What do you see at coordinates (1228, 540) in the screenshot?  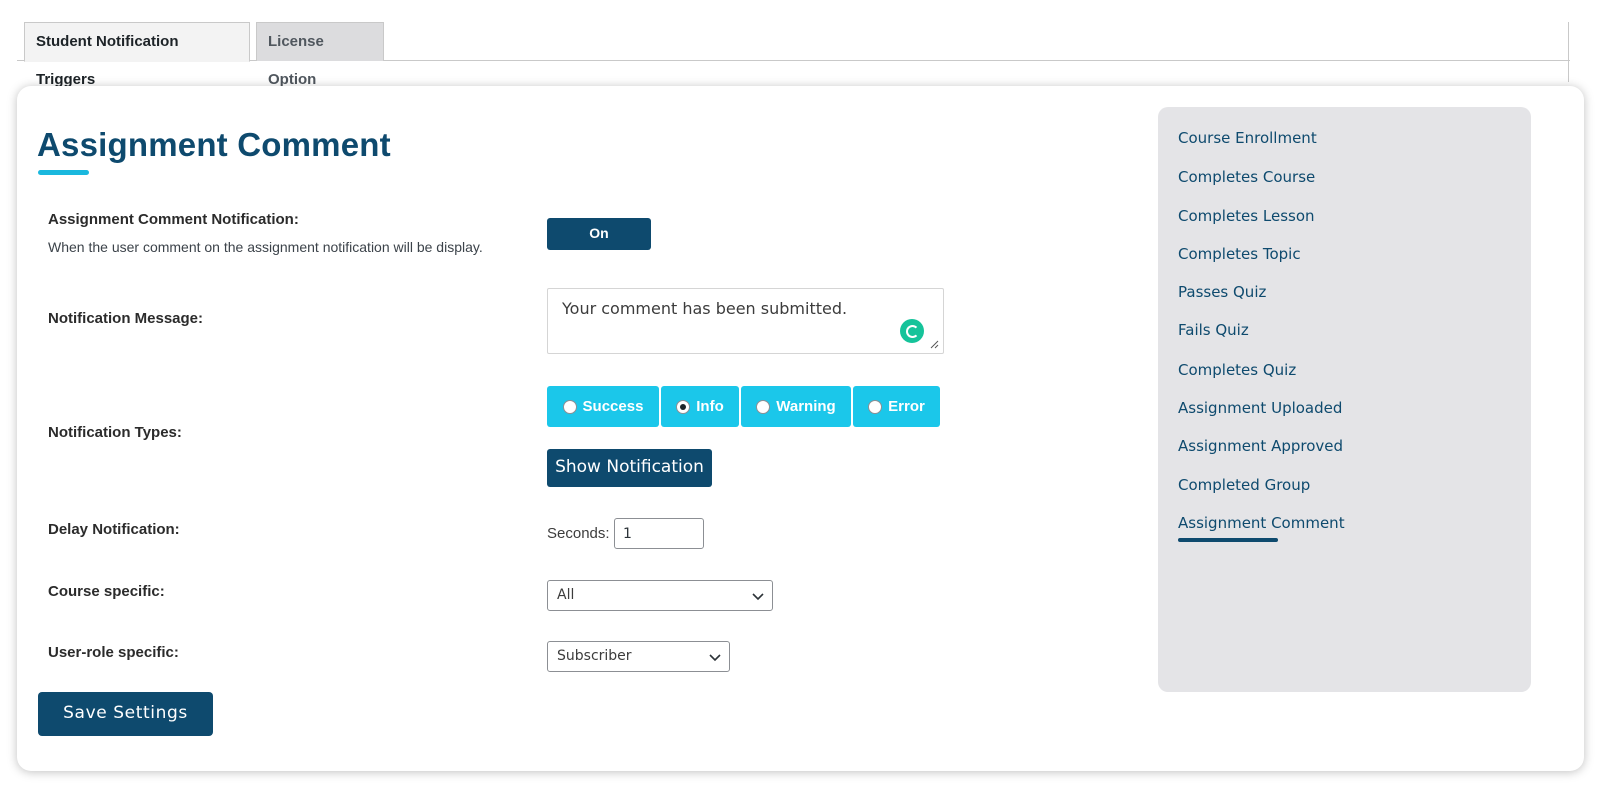 I see `active-item-underline` at bounding box center [1228, 540].